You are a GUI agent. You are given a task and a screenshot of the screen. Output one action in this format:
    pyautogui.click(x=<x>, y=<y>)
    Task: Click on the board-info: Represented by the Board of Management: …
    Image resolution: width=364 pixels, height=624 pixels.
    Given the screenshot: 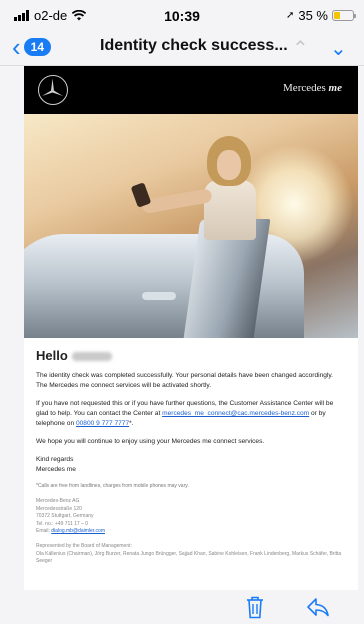 What is the action you would take?
    pyautogui.click(x=189, y=554)
    